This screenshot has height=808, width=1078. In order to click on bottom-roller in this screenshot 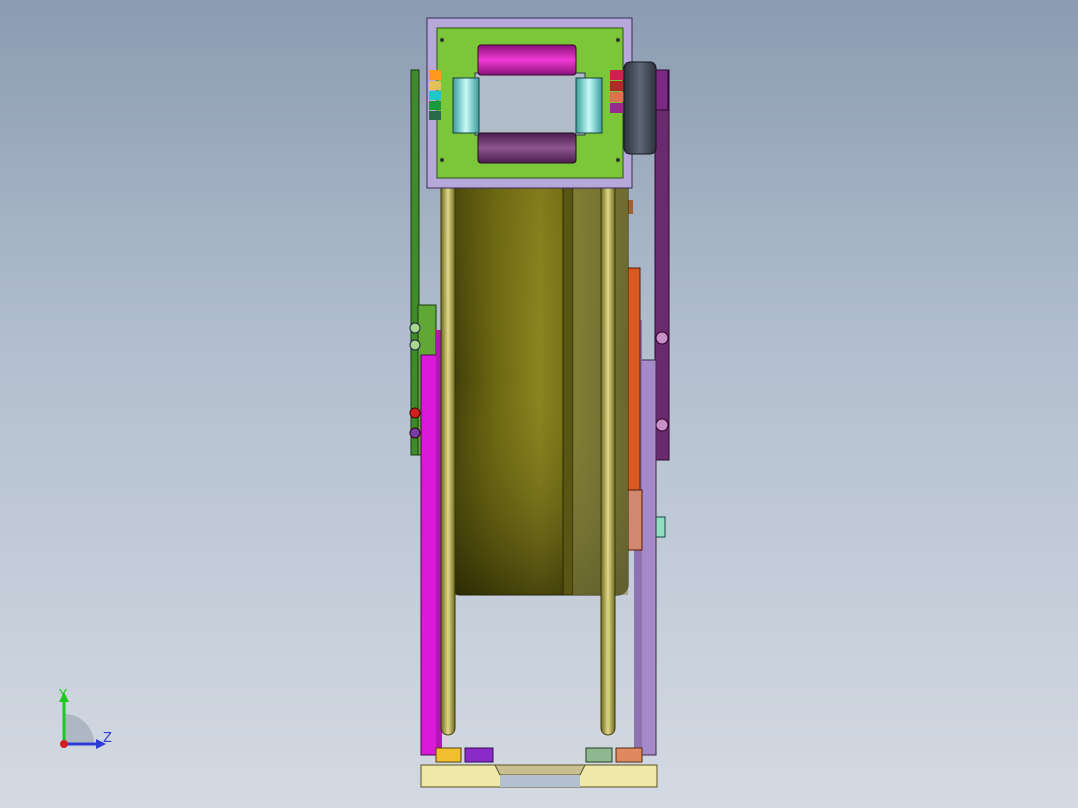, I will do `click(527, 148)`.